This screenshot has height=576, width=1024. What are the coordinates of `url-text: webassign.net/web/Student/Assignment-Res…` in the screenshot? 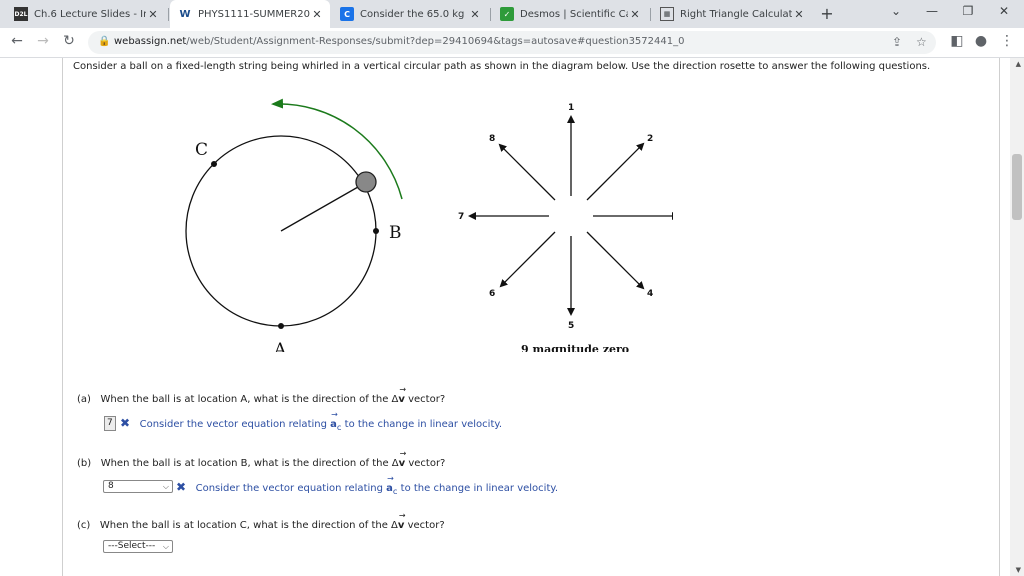 It's located at (399, 41).